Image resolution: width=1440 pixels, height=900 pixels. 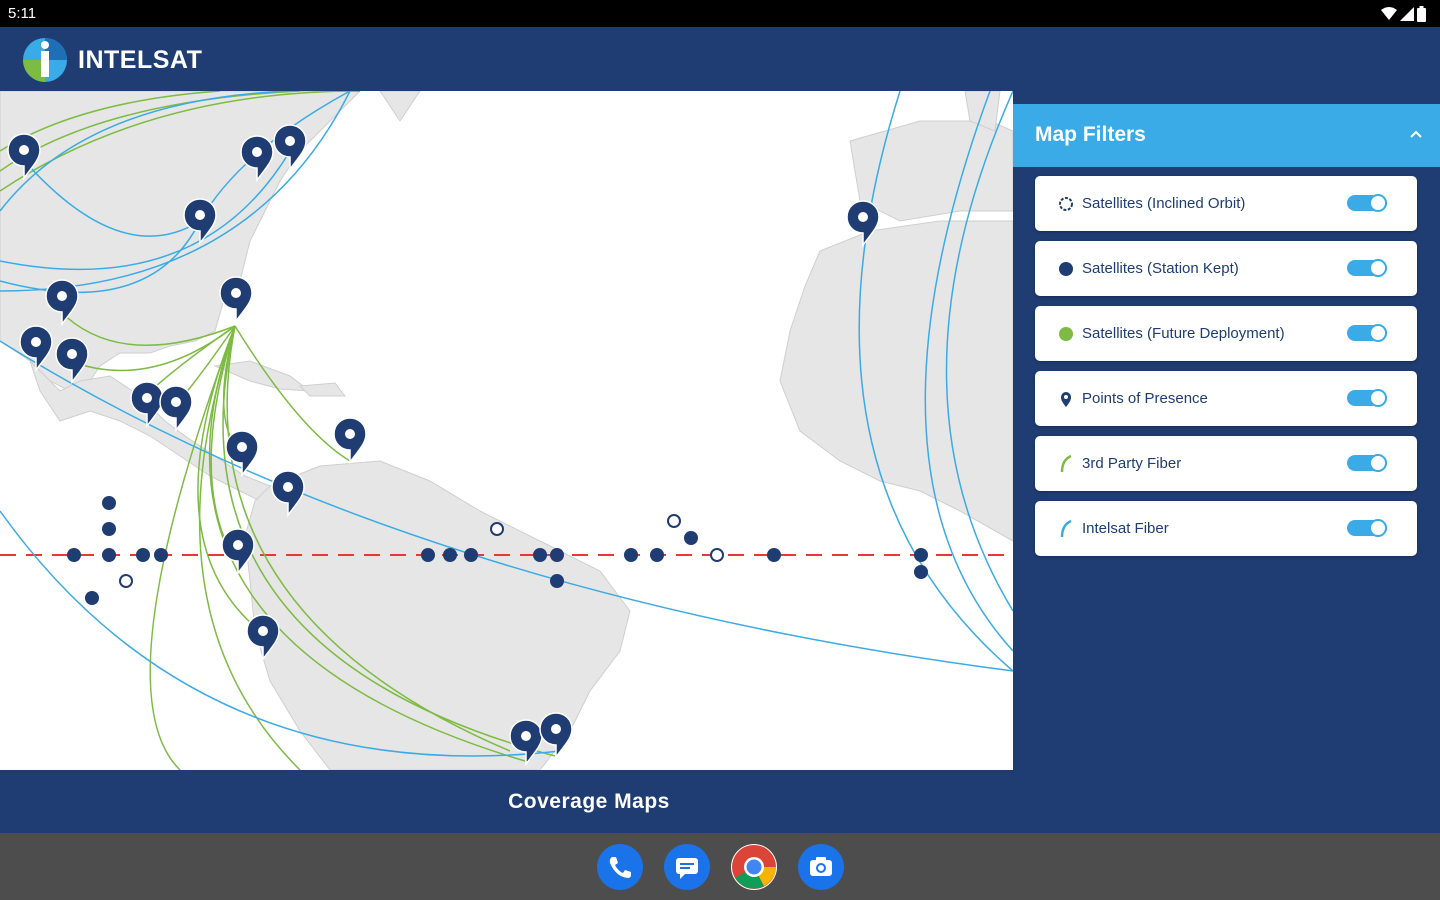 What do you see at coordinates (720, 13) in the screenshot?
I see `status-bar: 5:11` at bounding box center [720, 13].